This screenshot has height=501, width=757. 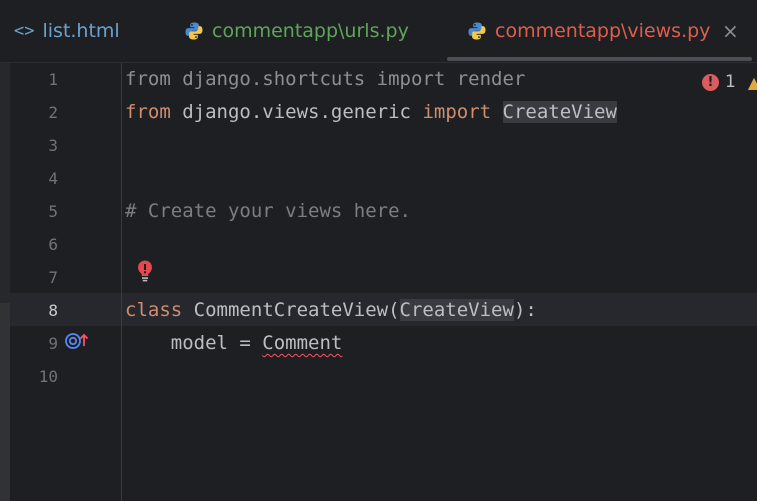 What do you see at coordinates (599, 59) in the screenshot?
I see `active-tab-indicator` at bounding box center [599, 59].